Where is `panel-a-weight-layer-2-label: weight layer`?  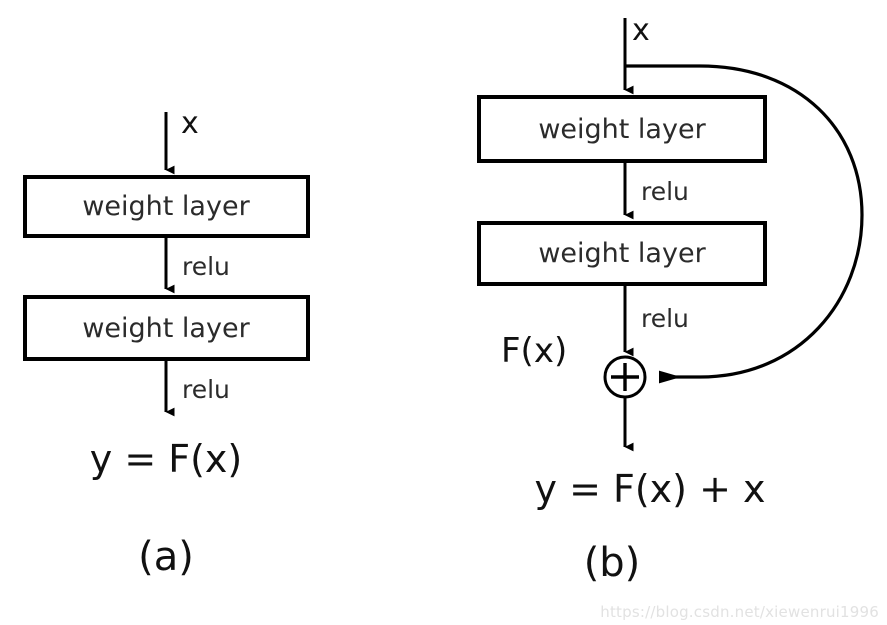 panel-a-weight-layer-2-label: weight layer is located at coordinates (166, 328).